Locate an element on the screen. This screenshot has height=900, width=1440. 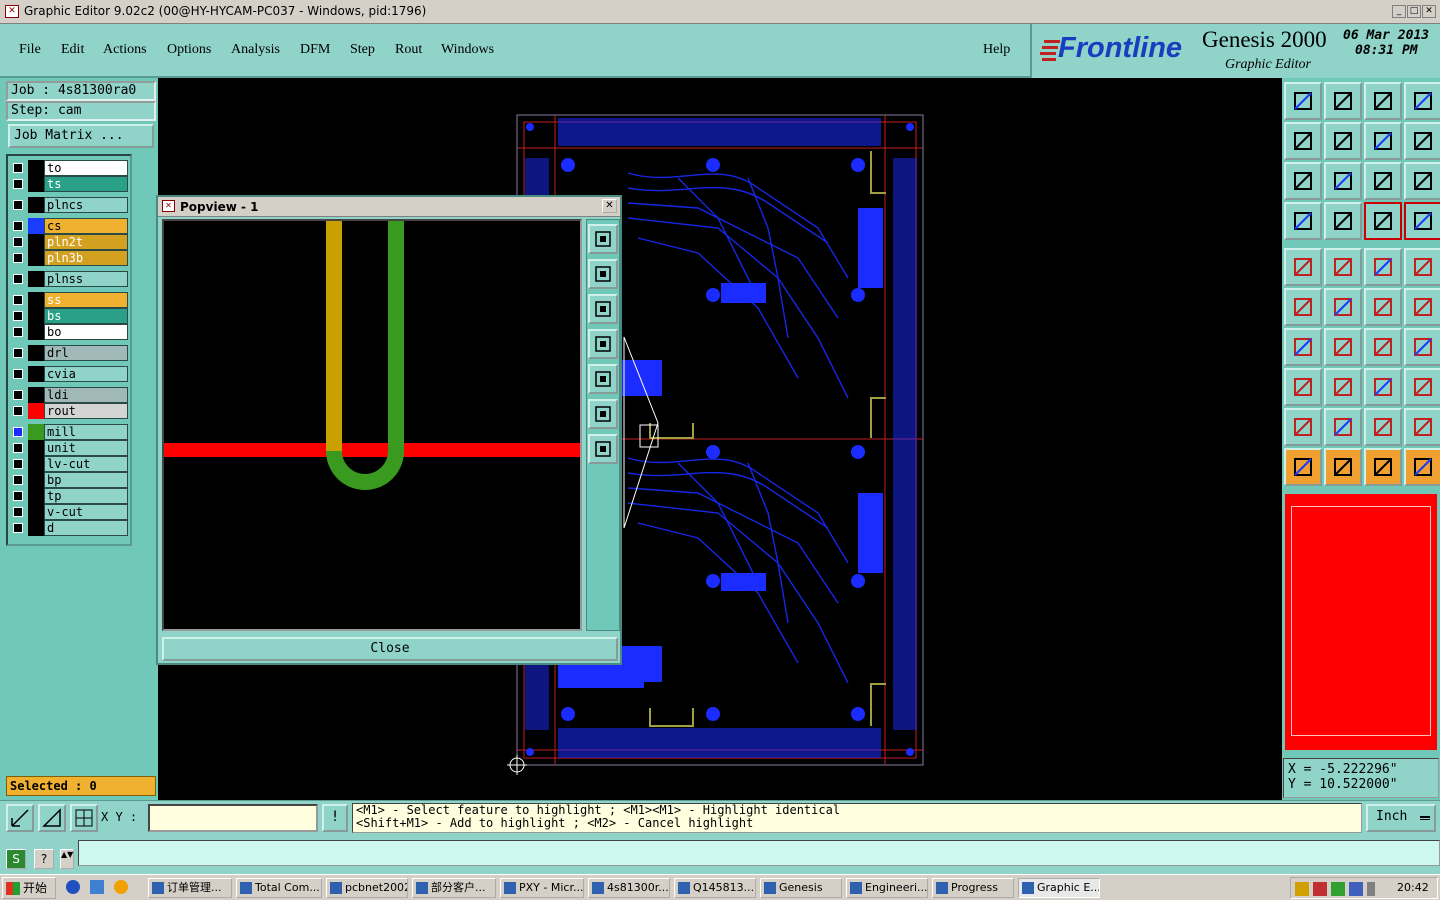
move-node-icon is located at coordinates (1422, 307).